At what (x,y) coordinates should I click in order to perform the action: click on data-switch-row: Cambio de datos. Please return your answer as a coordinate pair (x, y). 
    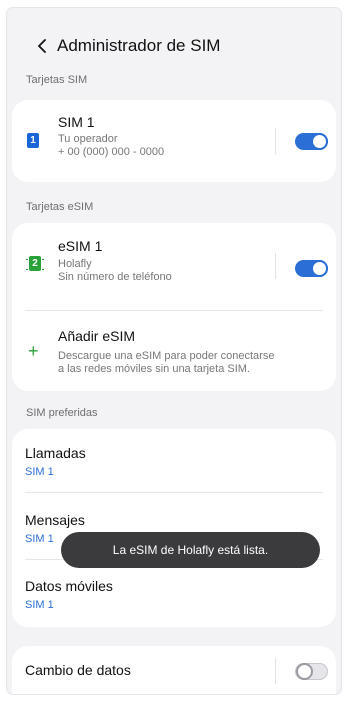
    Looking at the image, I should click on (174, 670).